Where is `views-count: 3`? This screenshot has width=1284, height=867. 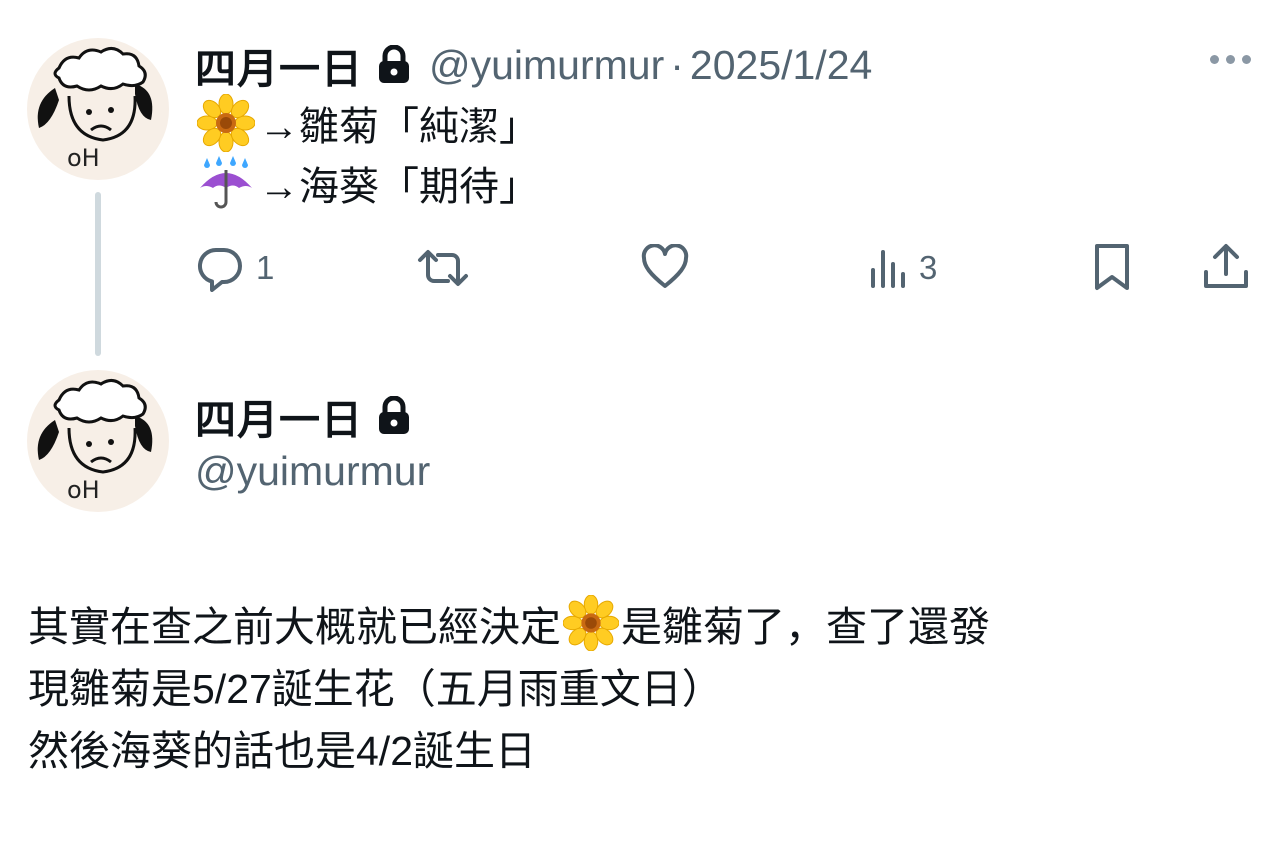
views-count: 3 is located at coordinates (928, 267).